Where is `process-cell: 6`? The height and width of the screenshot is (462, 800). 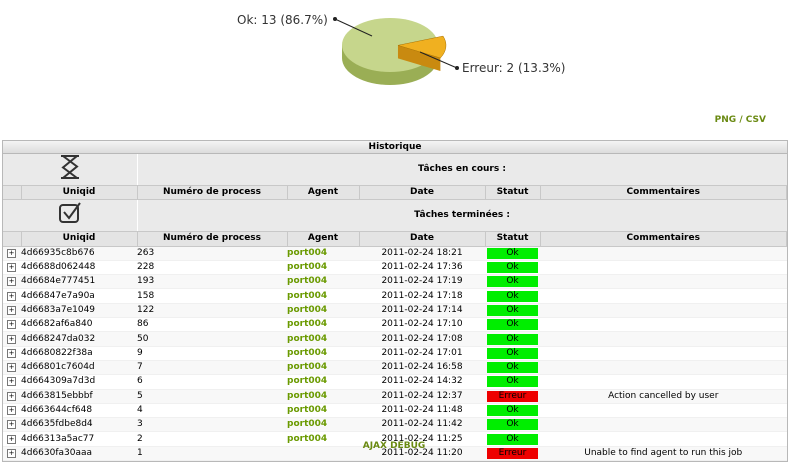
process-cell: 6 is located at coordinates (212, 382).